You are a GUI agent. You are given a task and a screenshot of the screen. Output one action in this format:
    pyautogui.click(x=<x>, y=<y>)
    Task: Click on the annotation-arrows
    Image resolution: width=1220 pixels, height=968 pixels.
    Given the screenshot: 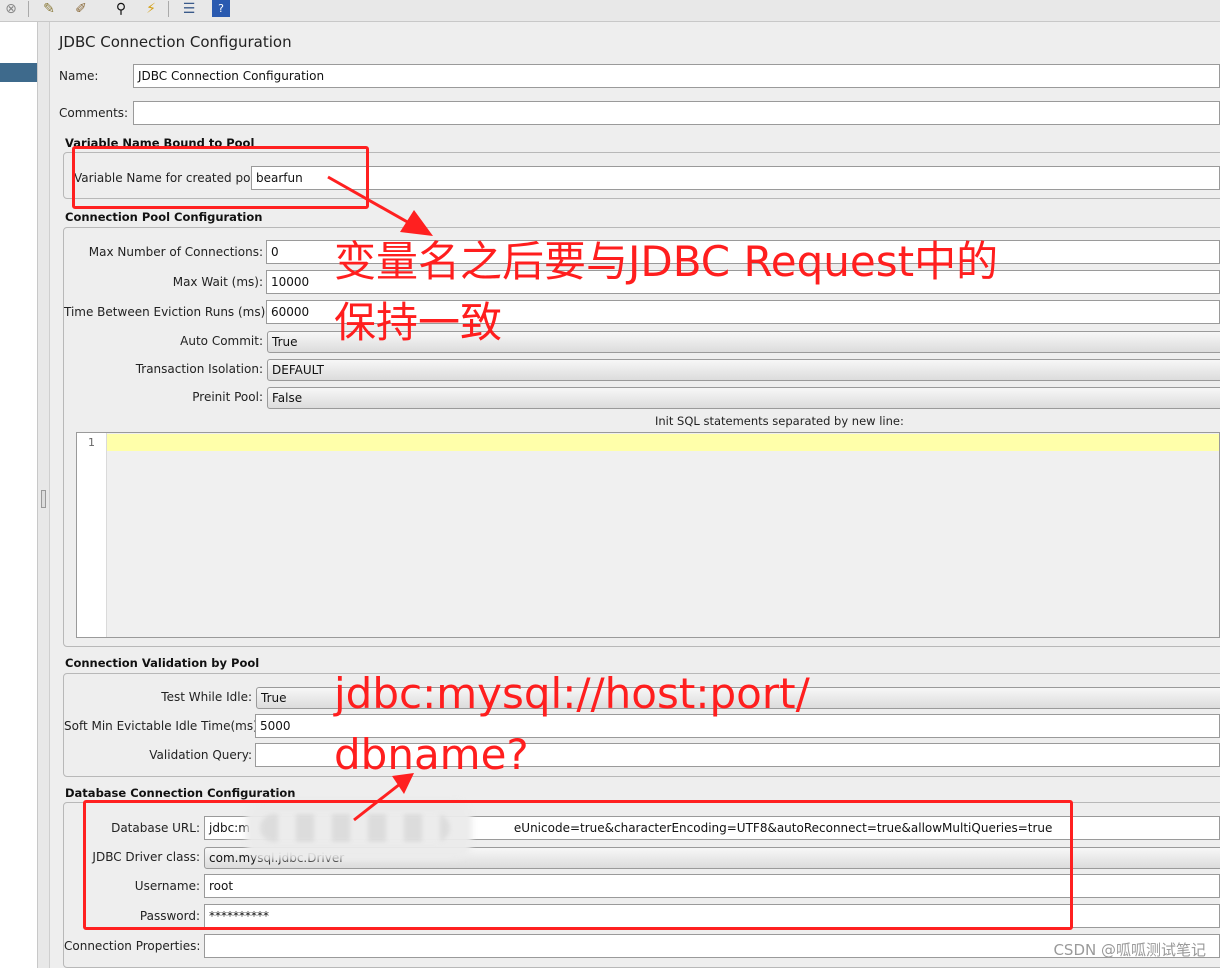 What is the action you would take?
    pyautogui.click(x=380, y=498)
    